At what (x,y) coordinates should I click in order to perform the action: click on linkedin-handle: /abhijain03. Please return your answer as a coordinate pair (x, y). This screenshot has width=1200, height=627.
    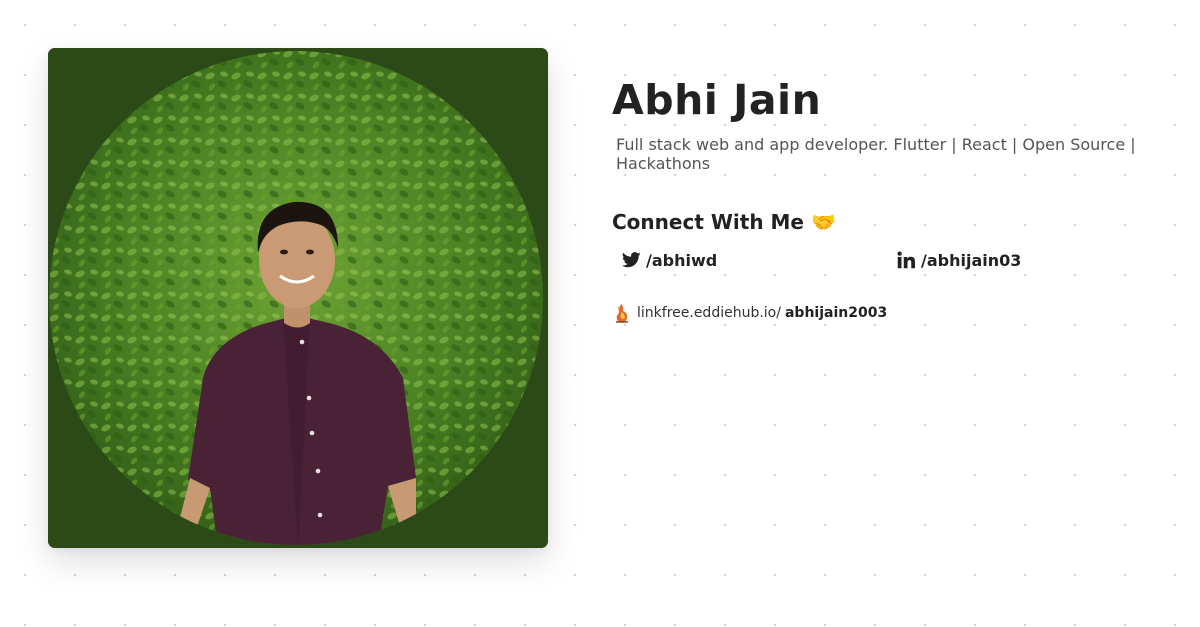
    Looking at the image, I should click on (971, 260).